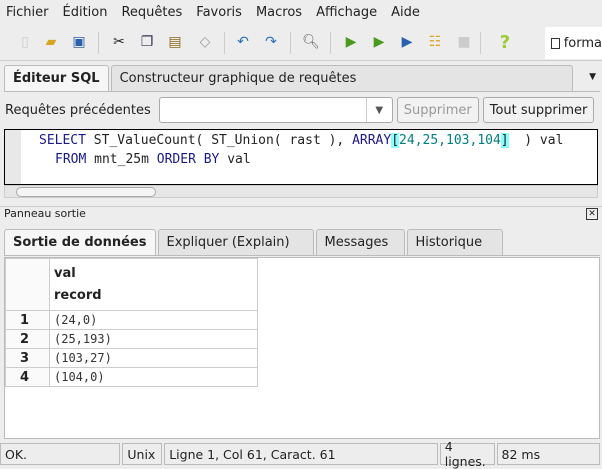 This screenshot has width=602, height=469. I want to click on execute-pgscript-icon: ▶, so click(379, 42).